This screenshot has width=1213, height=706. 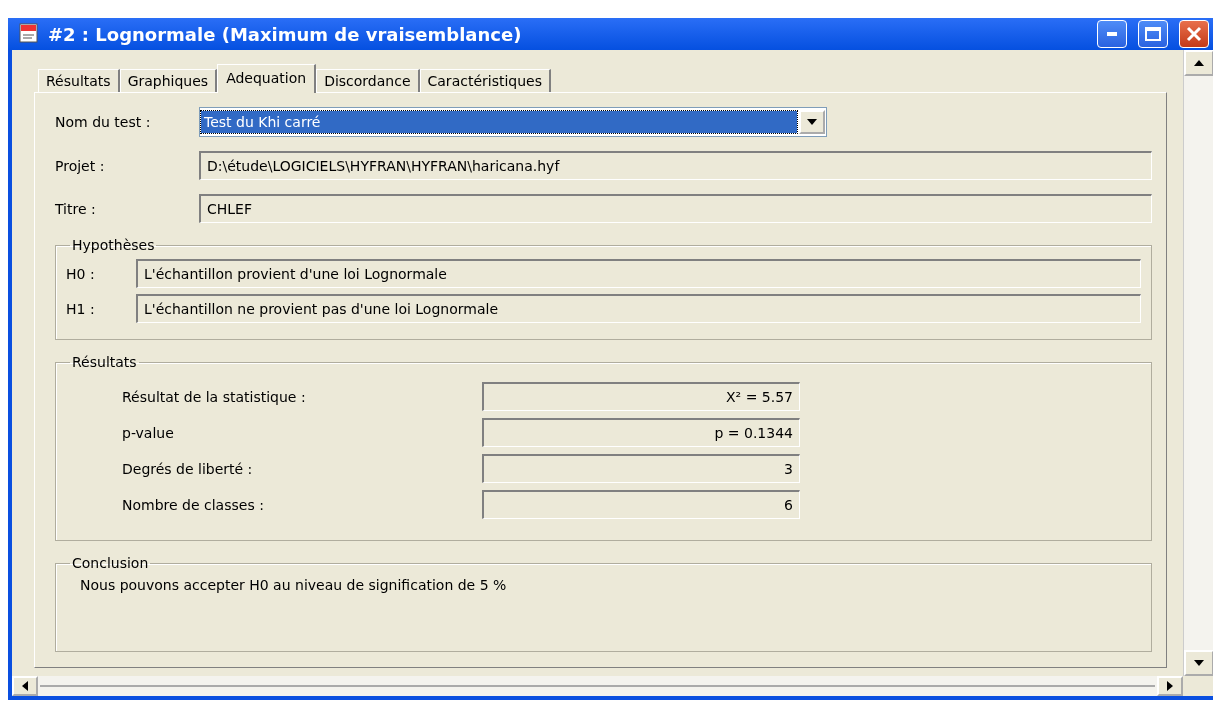 I want to click on close-icon, so click(x=1194, y=34).